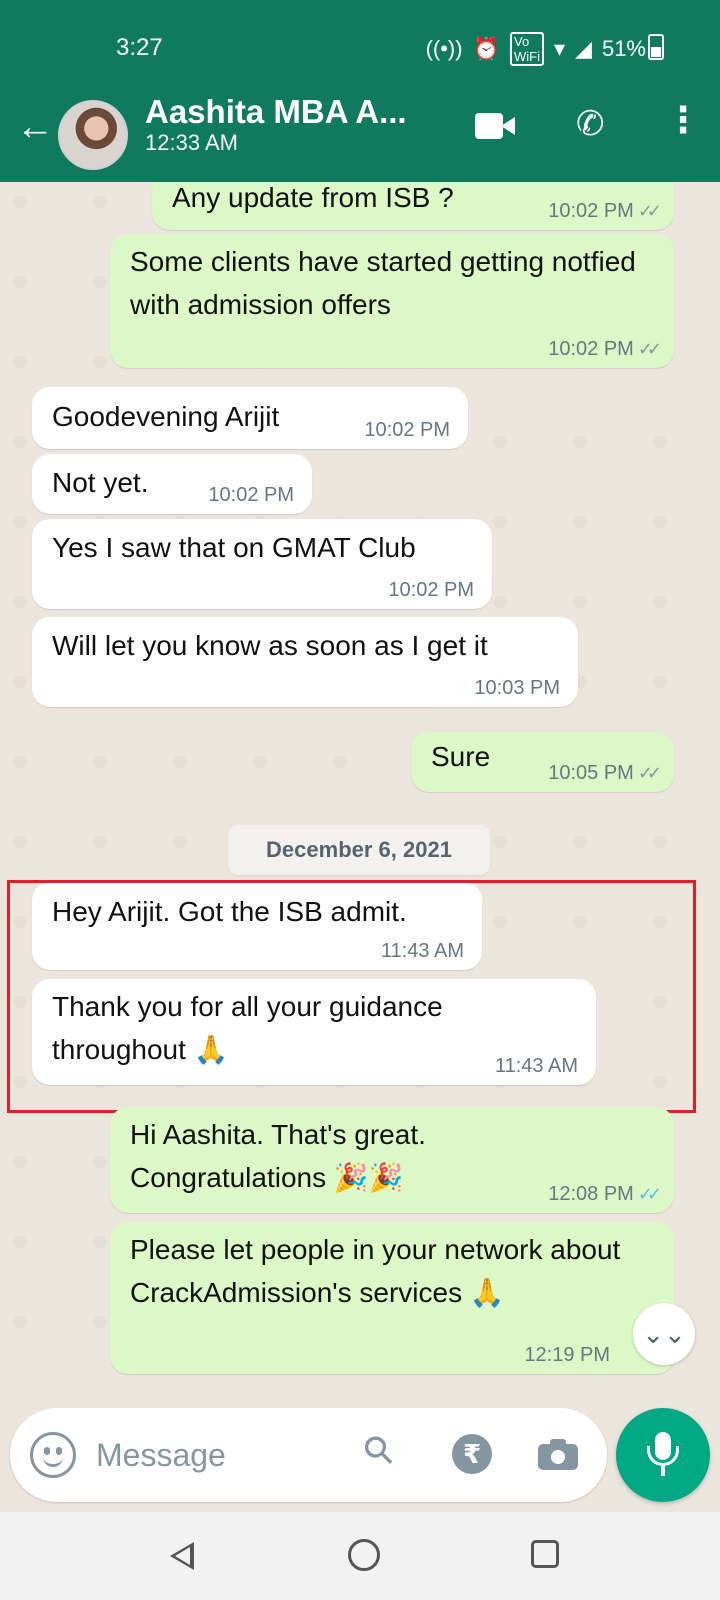 The height and width of the screenshot is (1600, 720). What do you see at coordinates (444, 48) in the screenshot?
I see `hotspot-icon: ((•))` at bounding box center [444, 48].